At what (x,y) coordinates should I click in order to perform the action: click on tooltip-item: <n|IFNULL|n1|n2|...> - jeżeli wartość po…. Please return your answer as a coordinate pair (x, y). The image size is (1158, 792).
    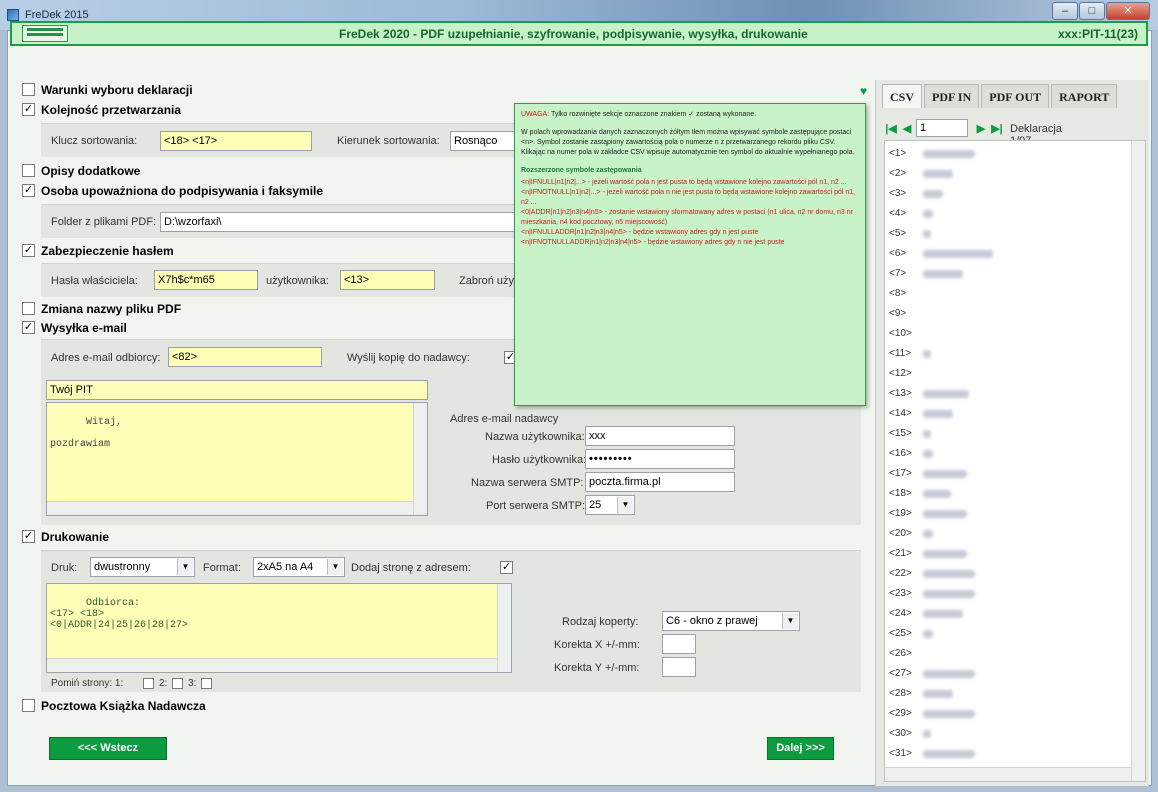
    Looking at the image, I should click on (684, 182).